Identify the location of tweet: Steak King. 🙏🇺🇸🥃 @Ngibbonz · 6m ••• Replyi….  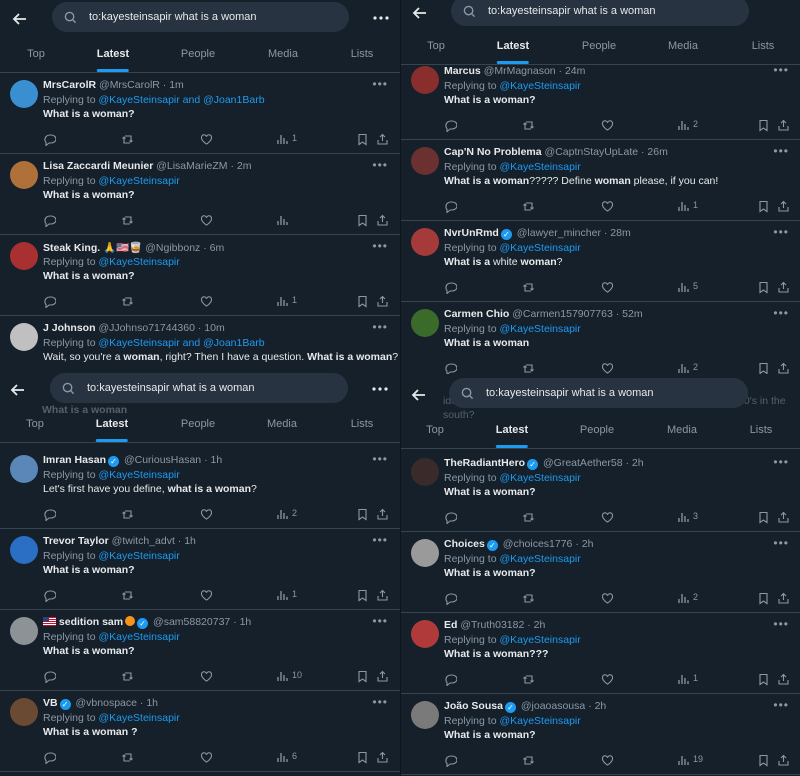
(200, 275).